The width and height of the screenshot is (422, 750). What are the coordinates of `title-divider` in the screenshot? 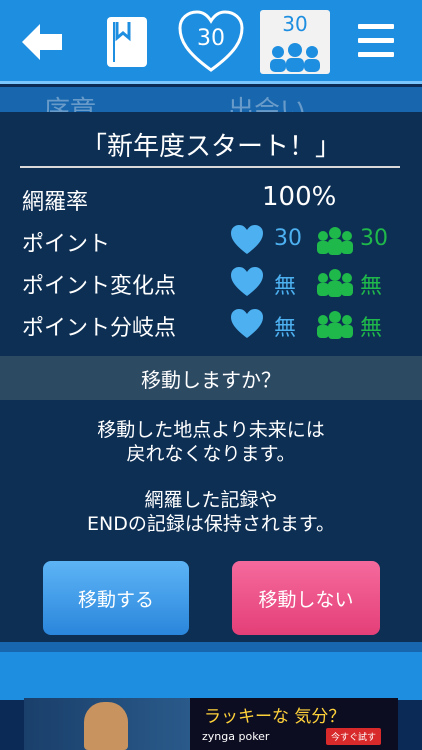 It's located at (210, 167).